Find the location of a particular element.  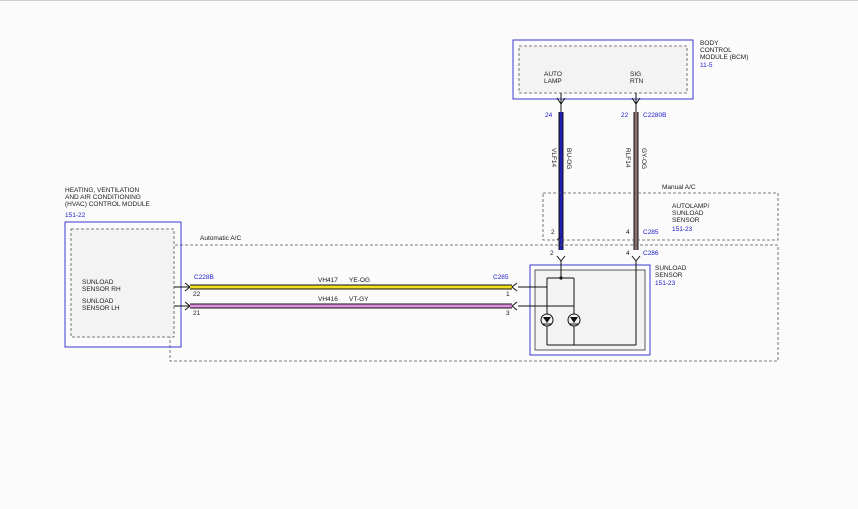

bcm-title-1: BODY is located at coordinates (709, 43).